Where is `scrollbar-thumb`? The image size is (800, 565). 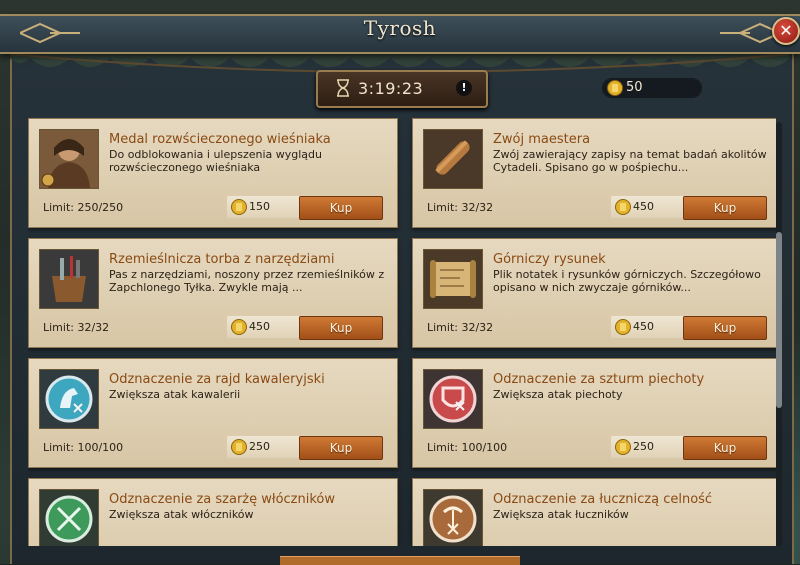
scrollbar-thumb is located at coordinates (779, 320).